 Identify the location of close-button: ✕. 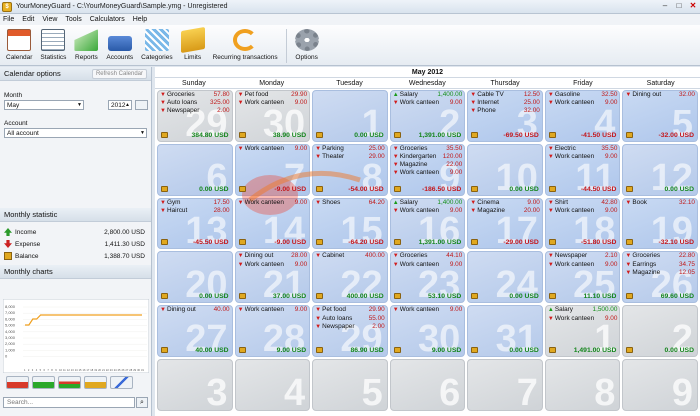
(693, 6).